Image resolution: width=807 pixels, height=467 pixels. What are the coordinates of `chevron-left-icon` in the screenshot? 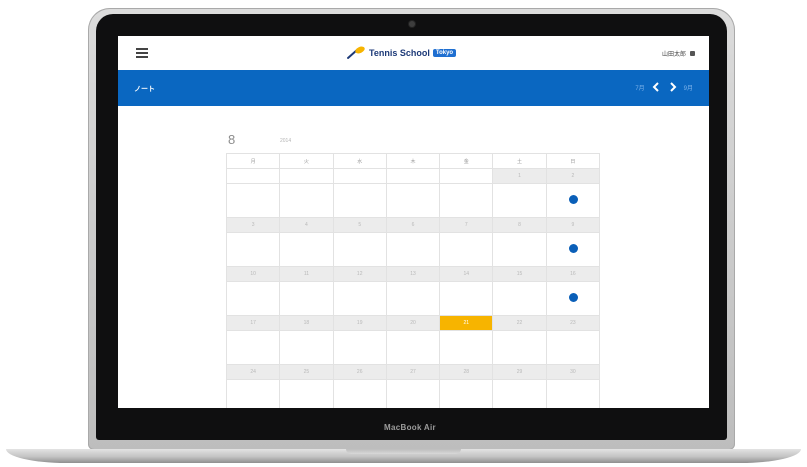 It's located at (656, 87).